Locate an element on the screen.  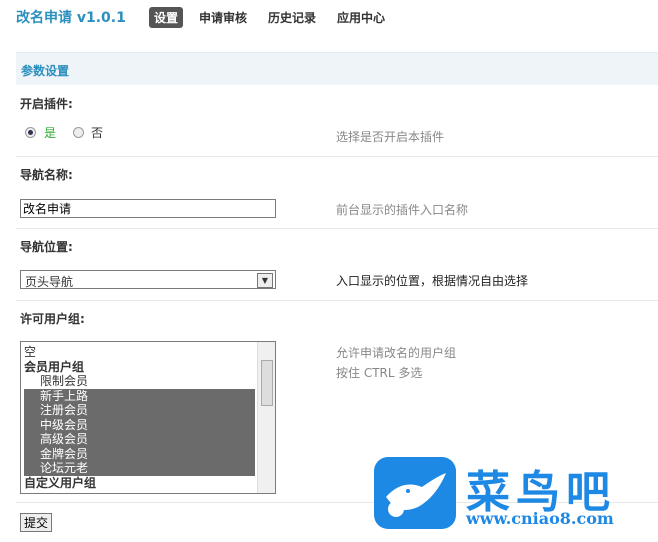
tab-app-center: 应用中心 is located at coordinates (361, 17).